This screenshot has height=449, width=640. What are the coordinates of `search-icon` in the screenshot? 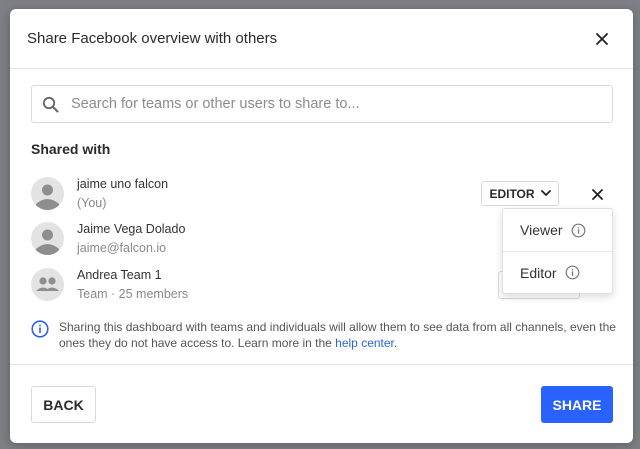 It's located at (50, 104).